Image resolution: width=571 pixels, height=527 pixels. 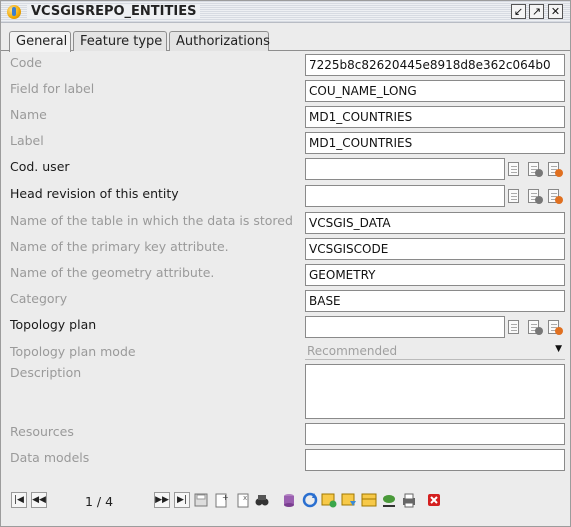 What do you see at coordinates (40, 166) in the screenshot?
I see `cod-user-label: Cod. user` at bounding box center [40, 166].